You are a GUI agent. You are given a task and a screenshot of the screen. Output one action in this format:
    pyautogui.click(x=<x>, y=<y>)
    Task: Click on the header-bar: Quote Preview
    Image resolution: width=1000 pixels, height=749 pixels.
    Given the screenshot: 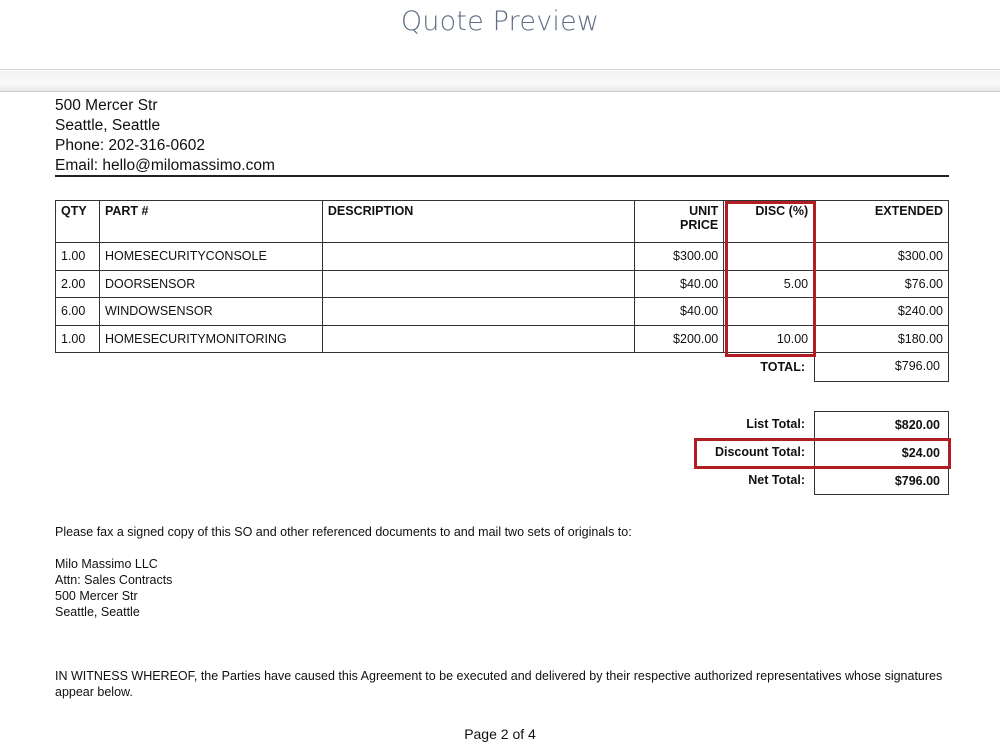 What is the action you would take?
    pyautogui.click(x=500, y=35)
    